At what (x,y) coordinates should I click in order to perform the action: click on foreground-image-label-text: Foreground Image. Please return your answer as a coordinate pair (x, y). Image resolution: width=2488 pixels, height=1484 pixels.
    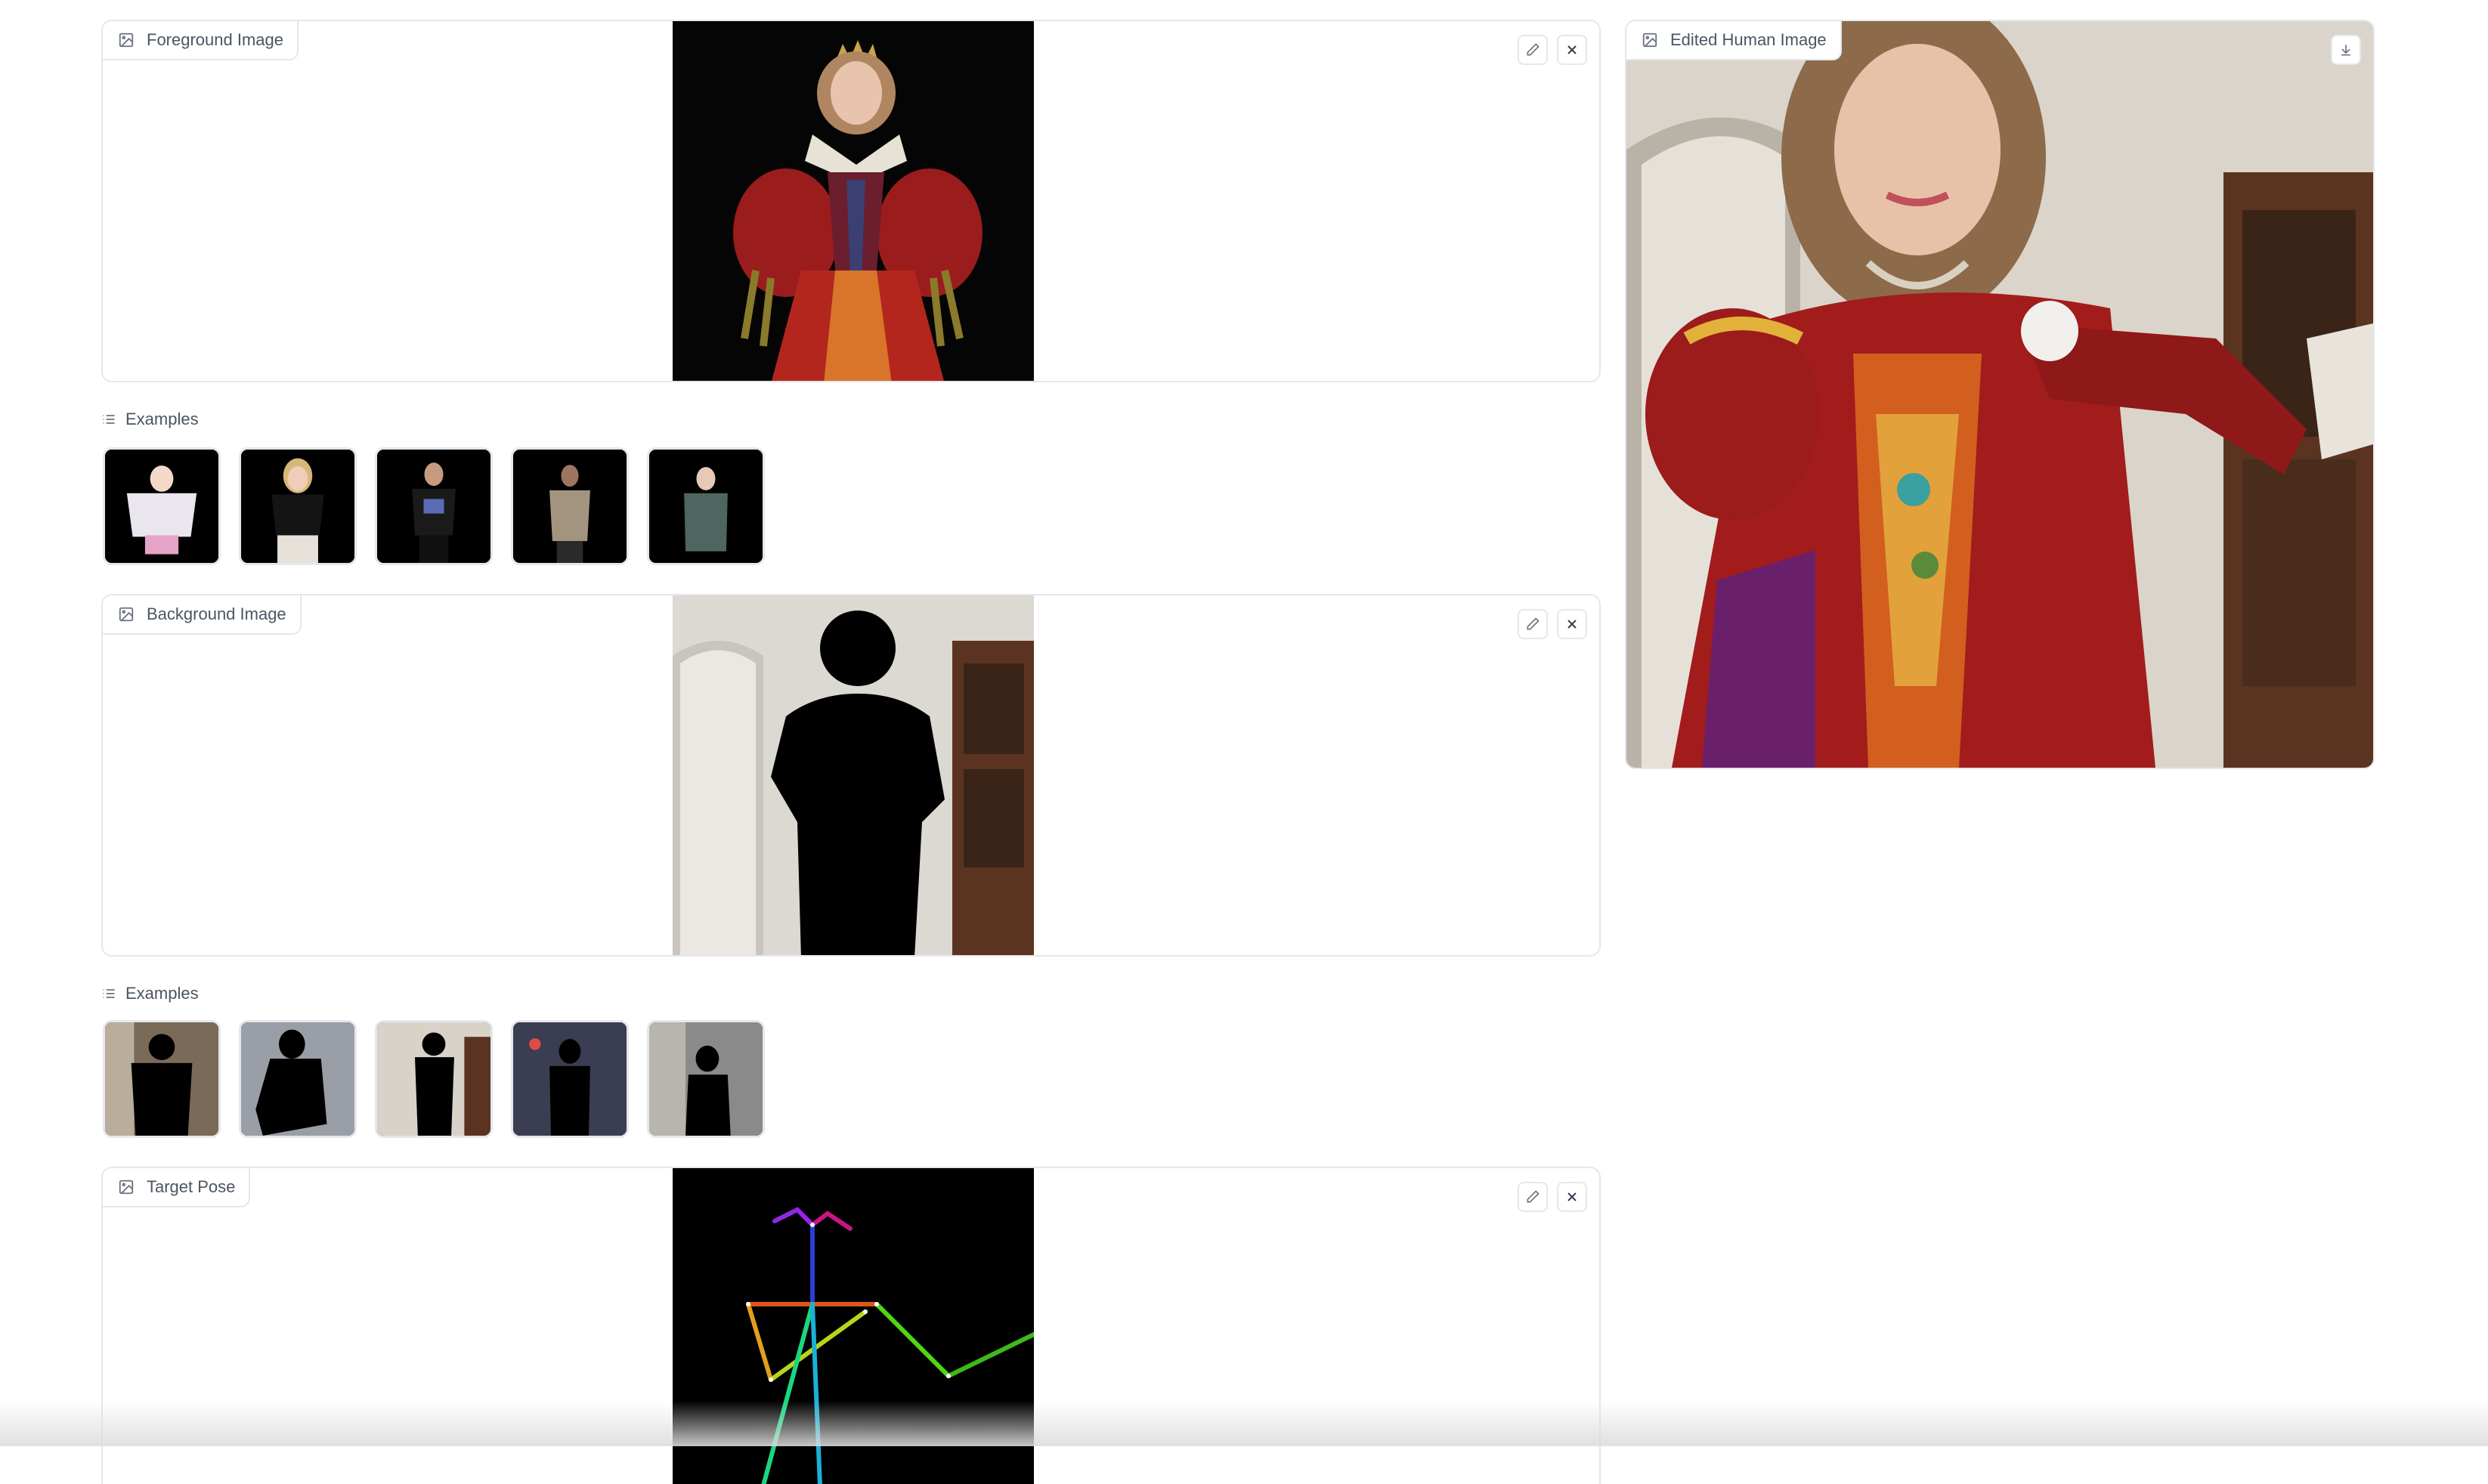
    Looking at the image, I should click on (215, 39).